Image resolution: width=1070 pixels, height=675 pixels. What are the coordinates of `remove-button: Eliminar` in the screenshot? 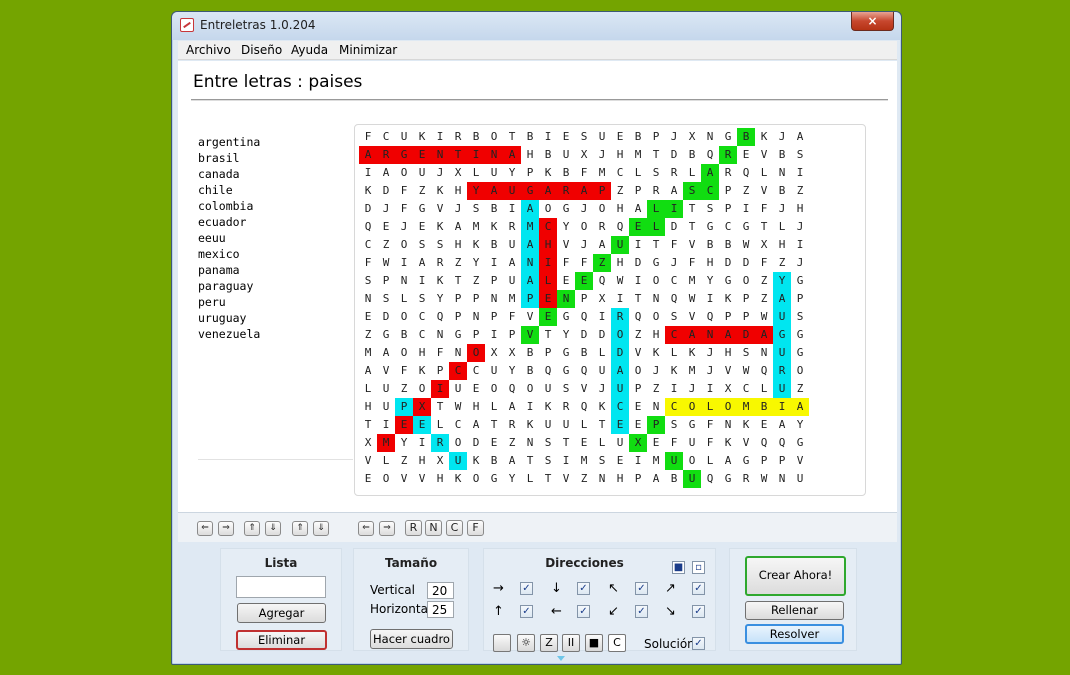 It's located at (281, 640).